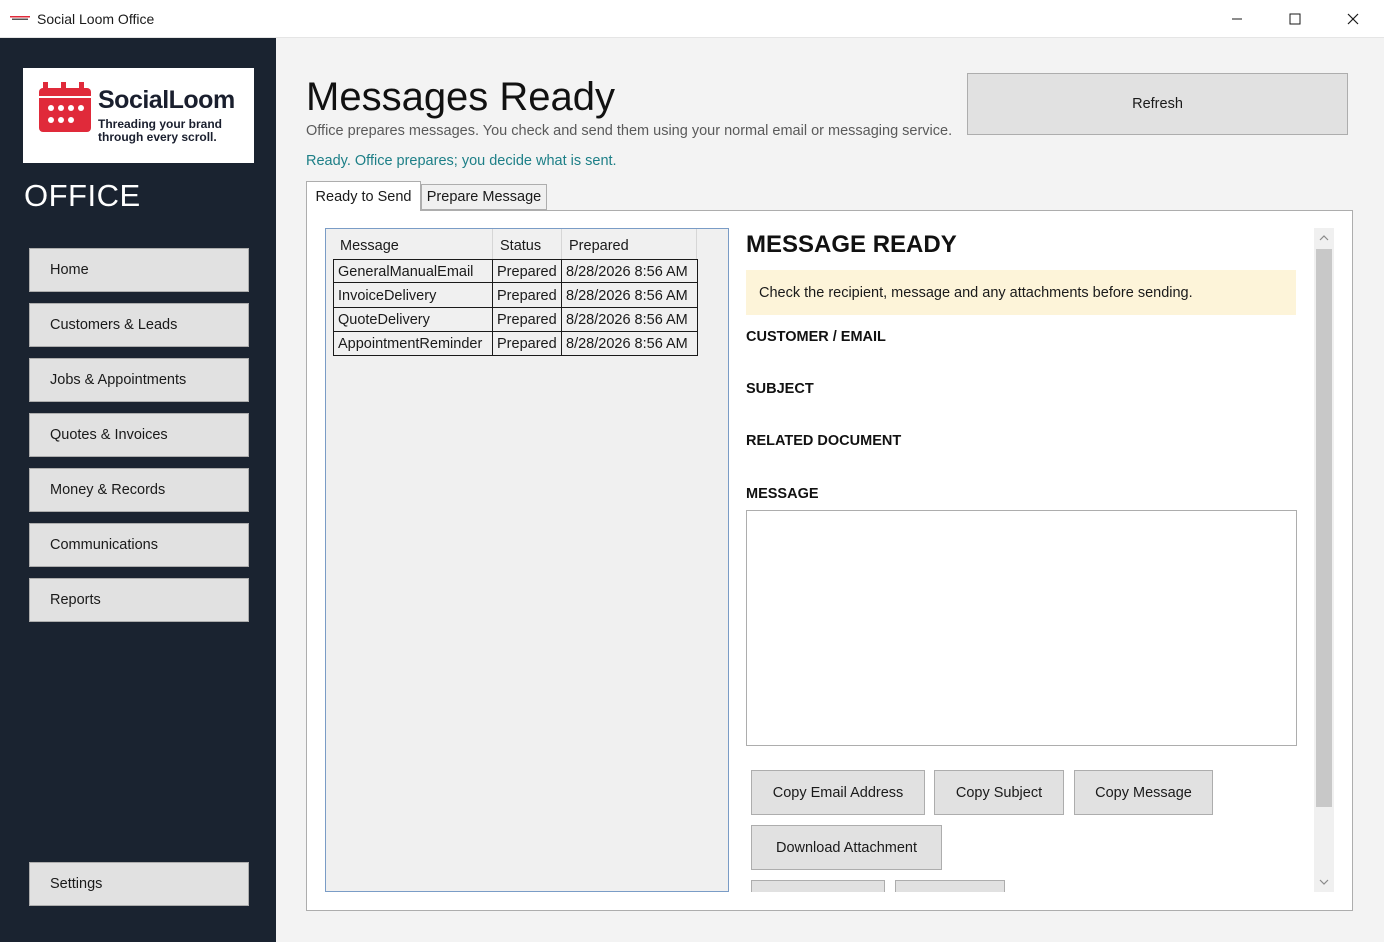 This screenshot has width=1384, height=942. I want to click on grid-header: Message Status Prepared, so click(530, 244).